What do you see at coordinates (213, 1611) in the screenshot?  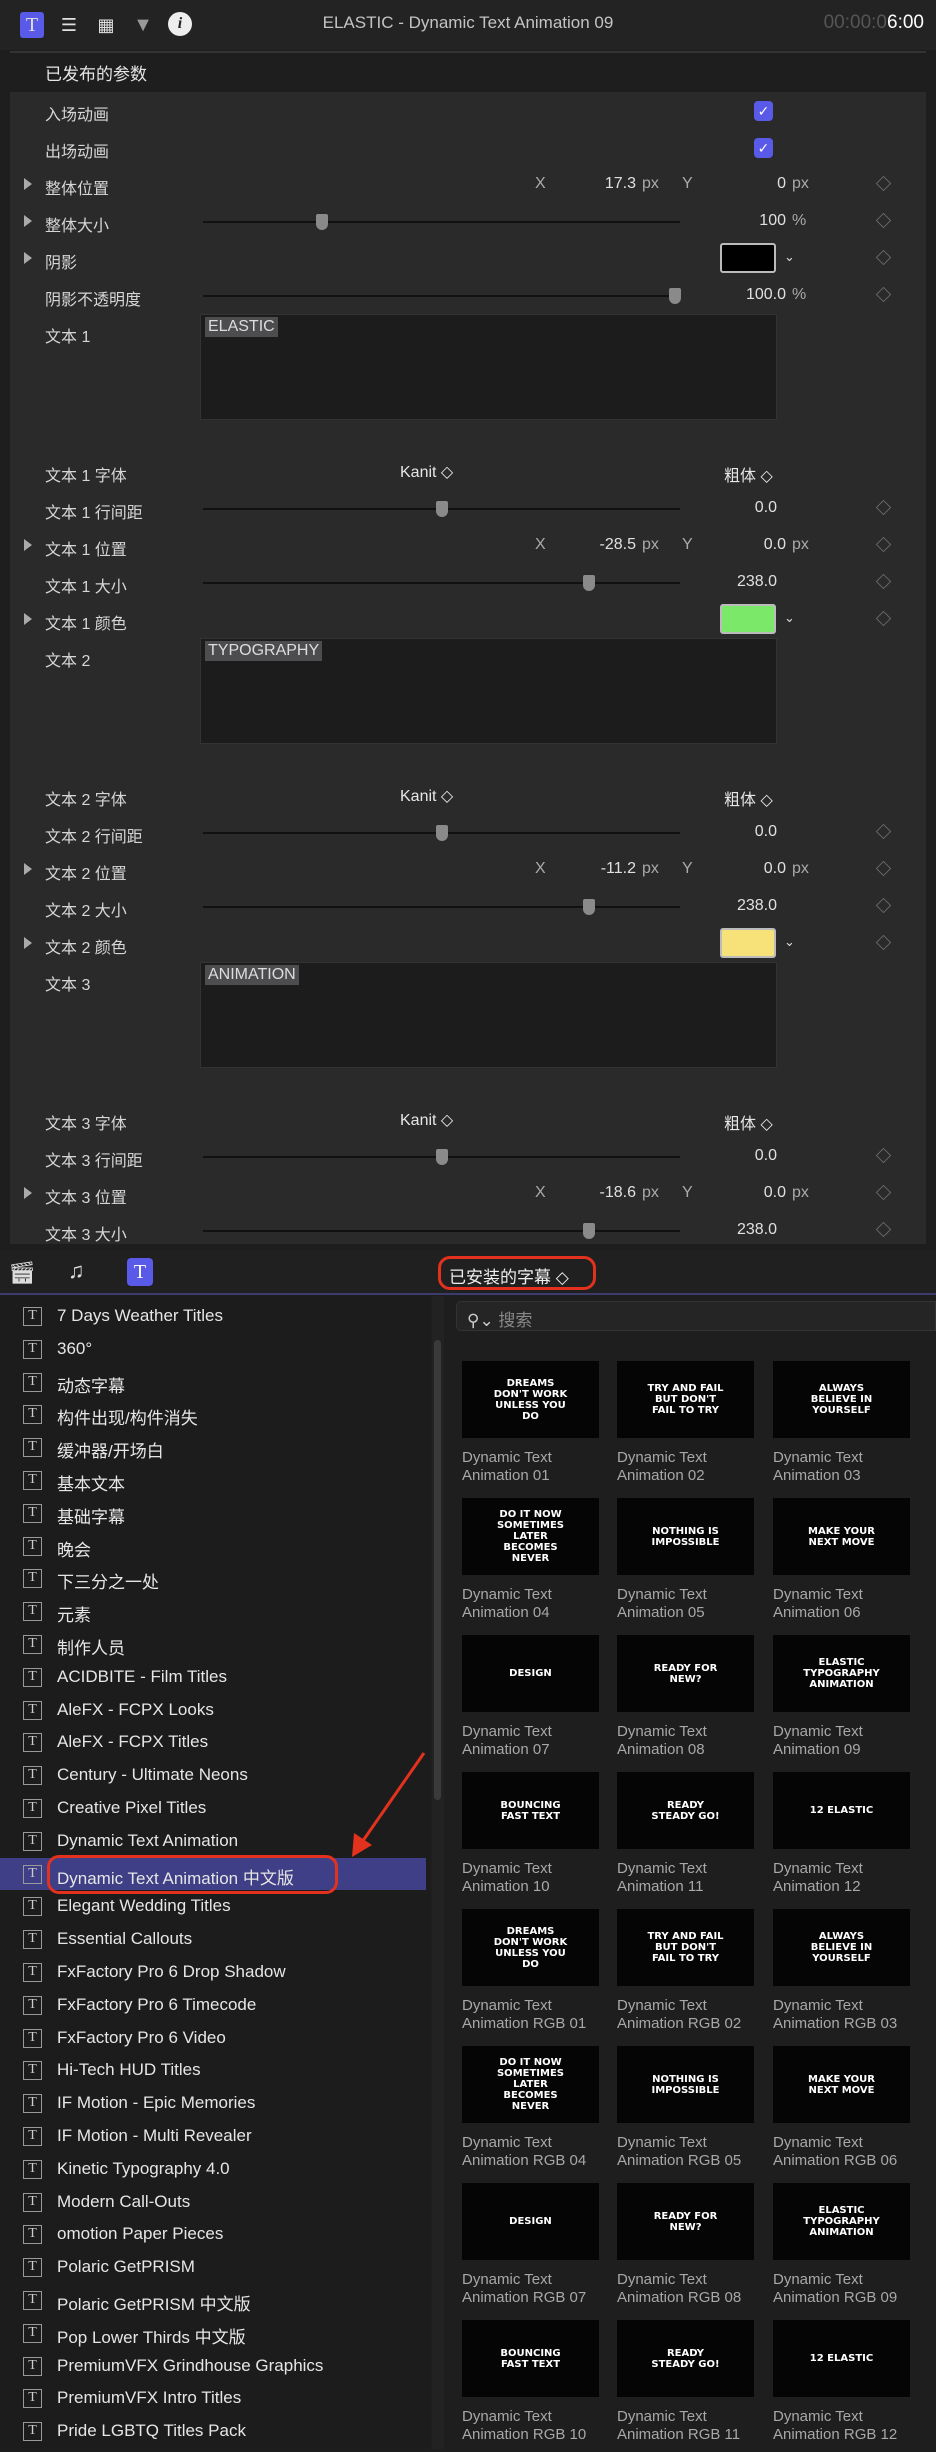 I see `category-item: T 元素` at bounding box center [213, 1611].